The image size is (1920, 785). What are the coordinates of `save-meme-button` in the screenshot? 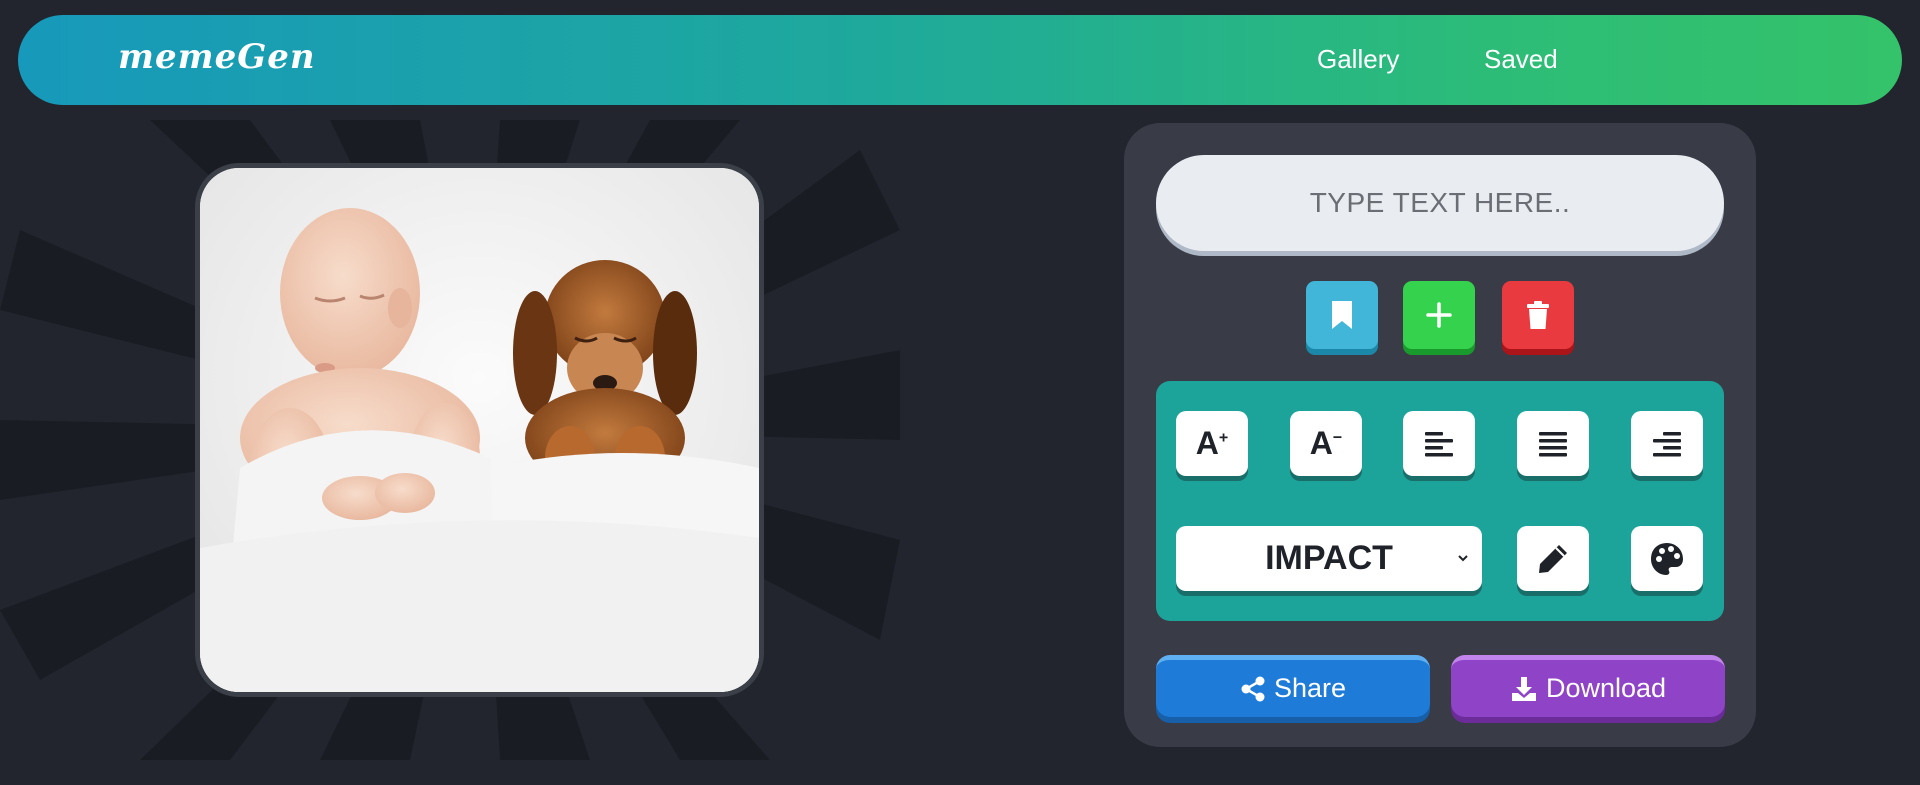 It's located at (1342, 315).